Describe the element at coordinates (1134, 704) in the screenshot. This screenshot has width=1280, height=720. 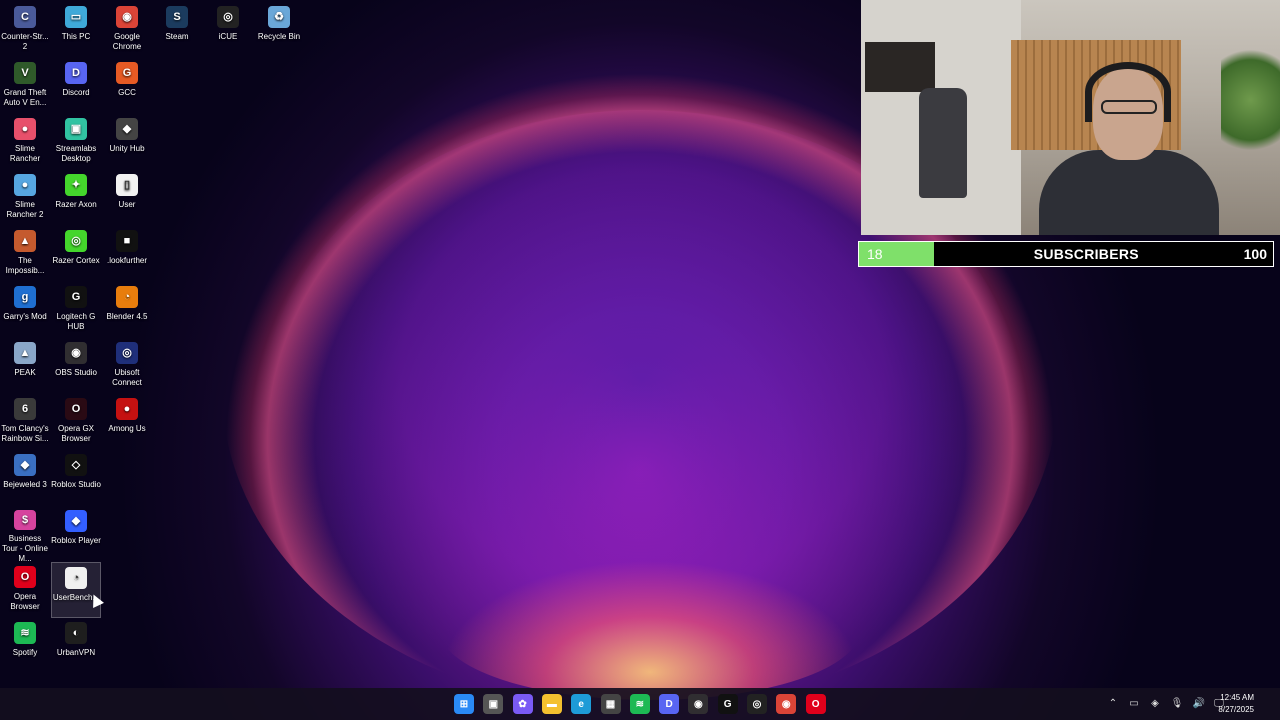
I see `battery-icon: ▭` at that location.